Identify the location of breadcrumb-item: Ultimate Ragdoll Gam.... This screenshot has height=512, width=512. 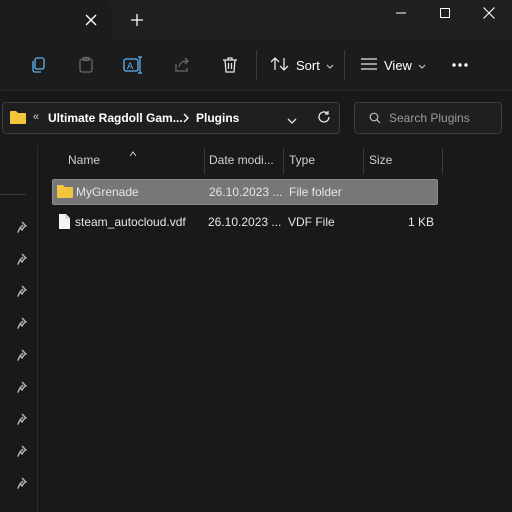
(115, 118).